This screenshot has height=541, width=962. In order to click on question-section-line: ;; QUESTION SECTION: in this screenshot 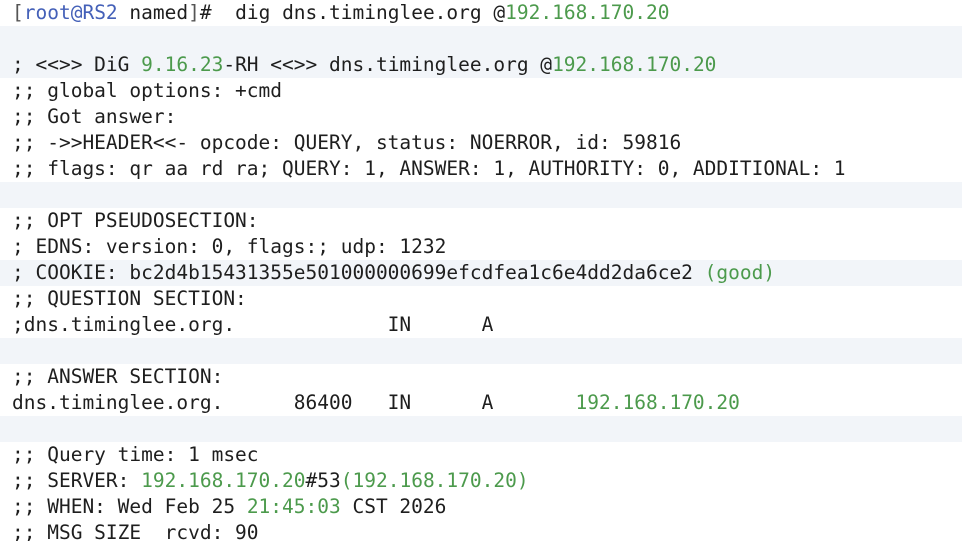, I will do `click(129, 298)`.